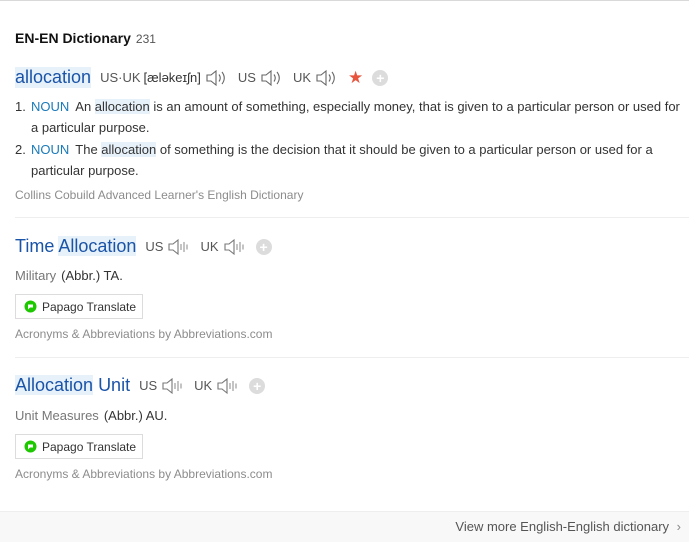  I want to click on definition-text-pre: The, so click(88, 149).